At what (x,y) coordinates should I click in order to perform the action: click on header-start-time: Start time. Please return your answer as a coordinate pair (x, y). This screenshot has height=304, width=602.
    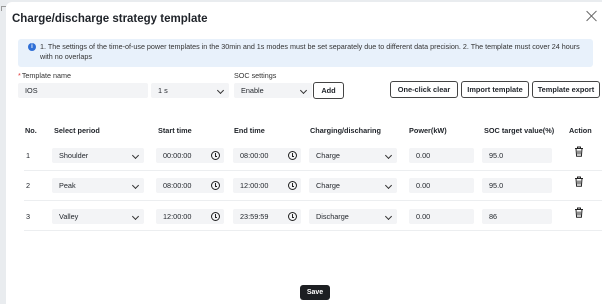
    Looking at the image, I should click on (175, 130).